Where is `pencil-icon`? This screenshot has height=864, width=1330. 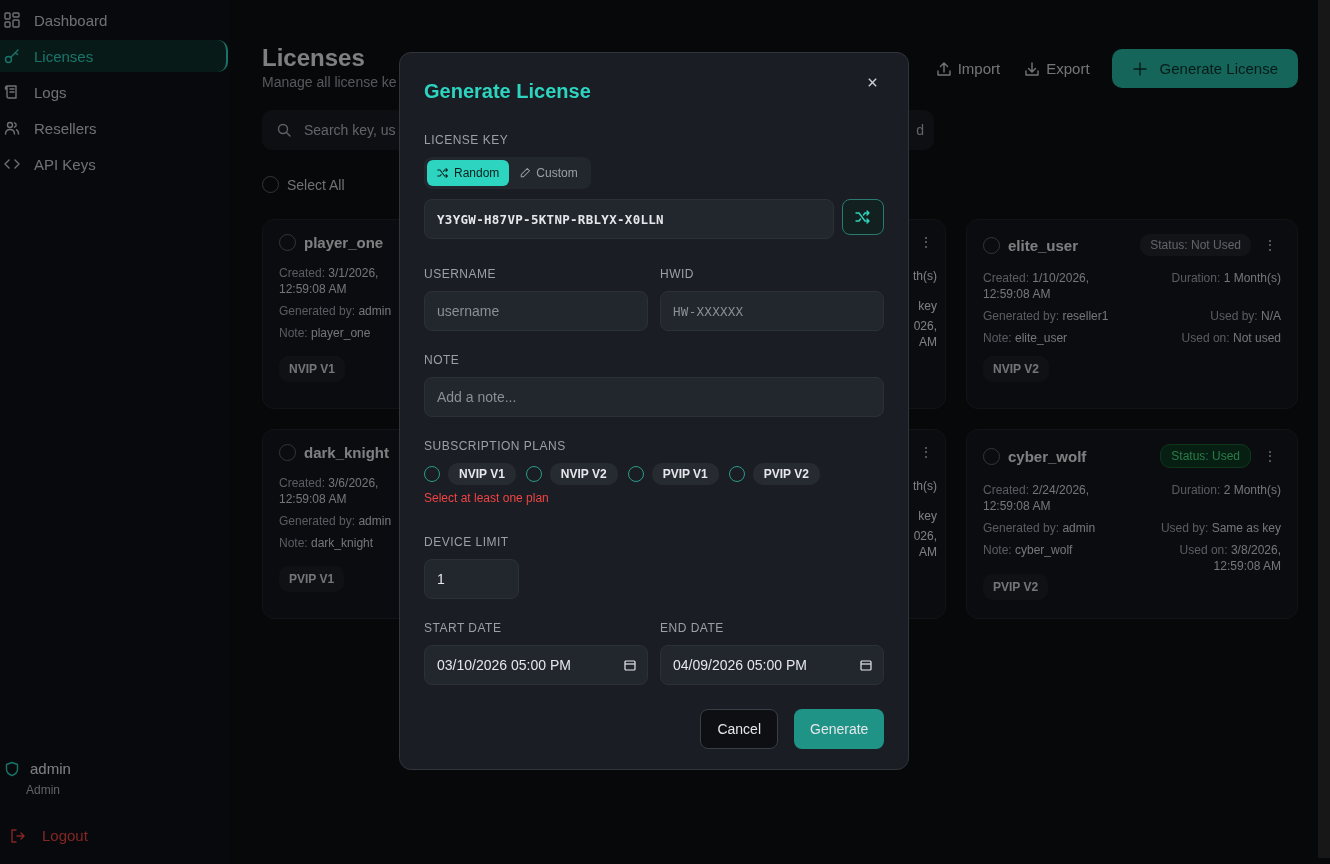
pencil-icon is located at coordinates (525, 173).